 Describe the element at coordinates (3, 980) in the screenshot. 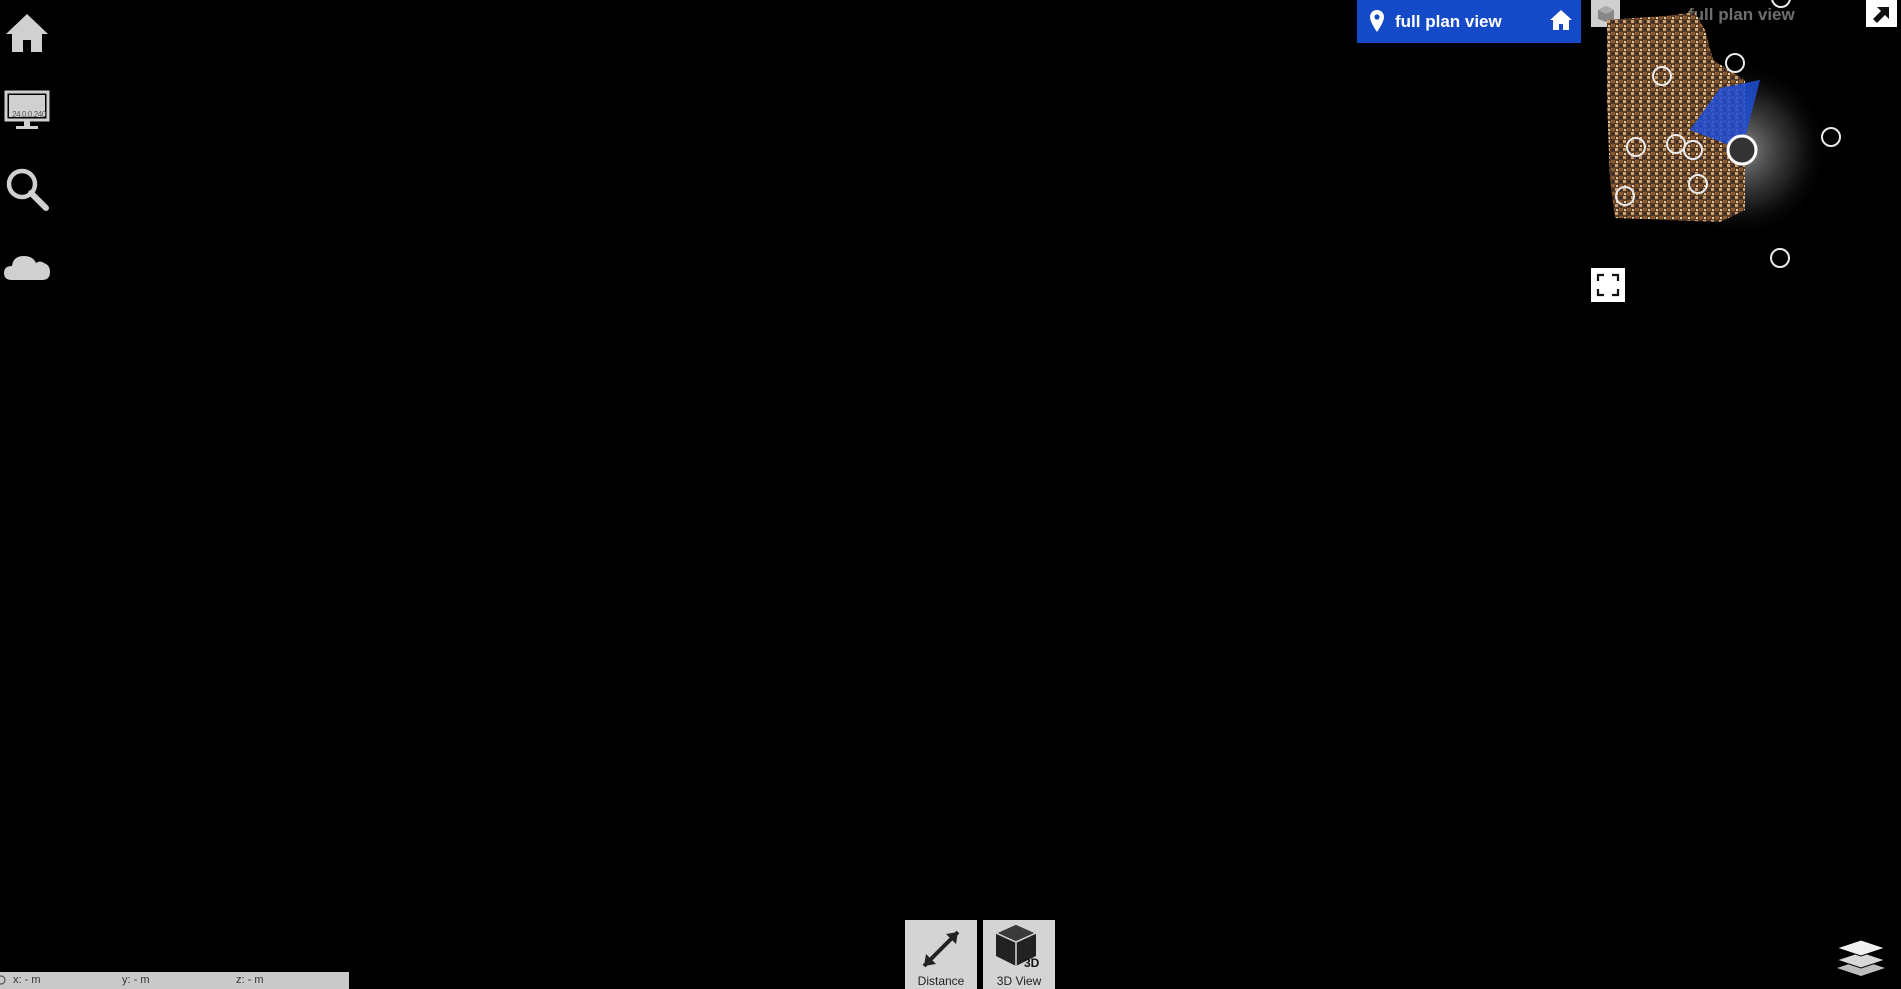

I see `crosshair-icon` at that location.